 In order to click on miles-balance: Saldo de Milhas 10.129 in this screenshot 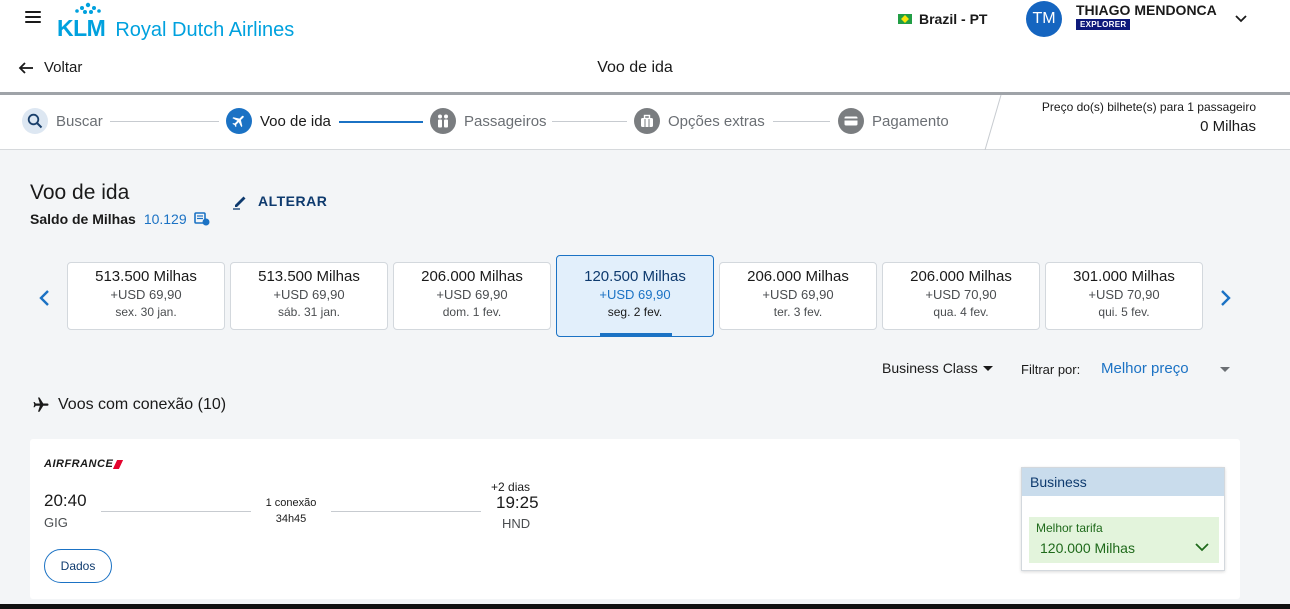, I will do `click(120, 219)`.